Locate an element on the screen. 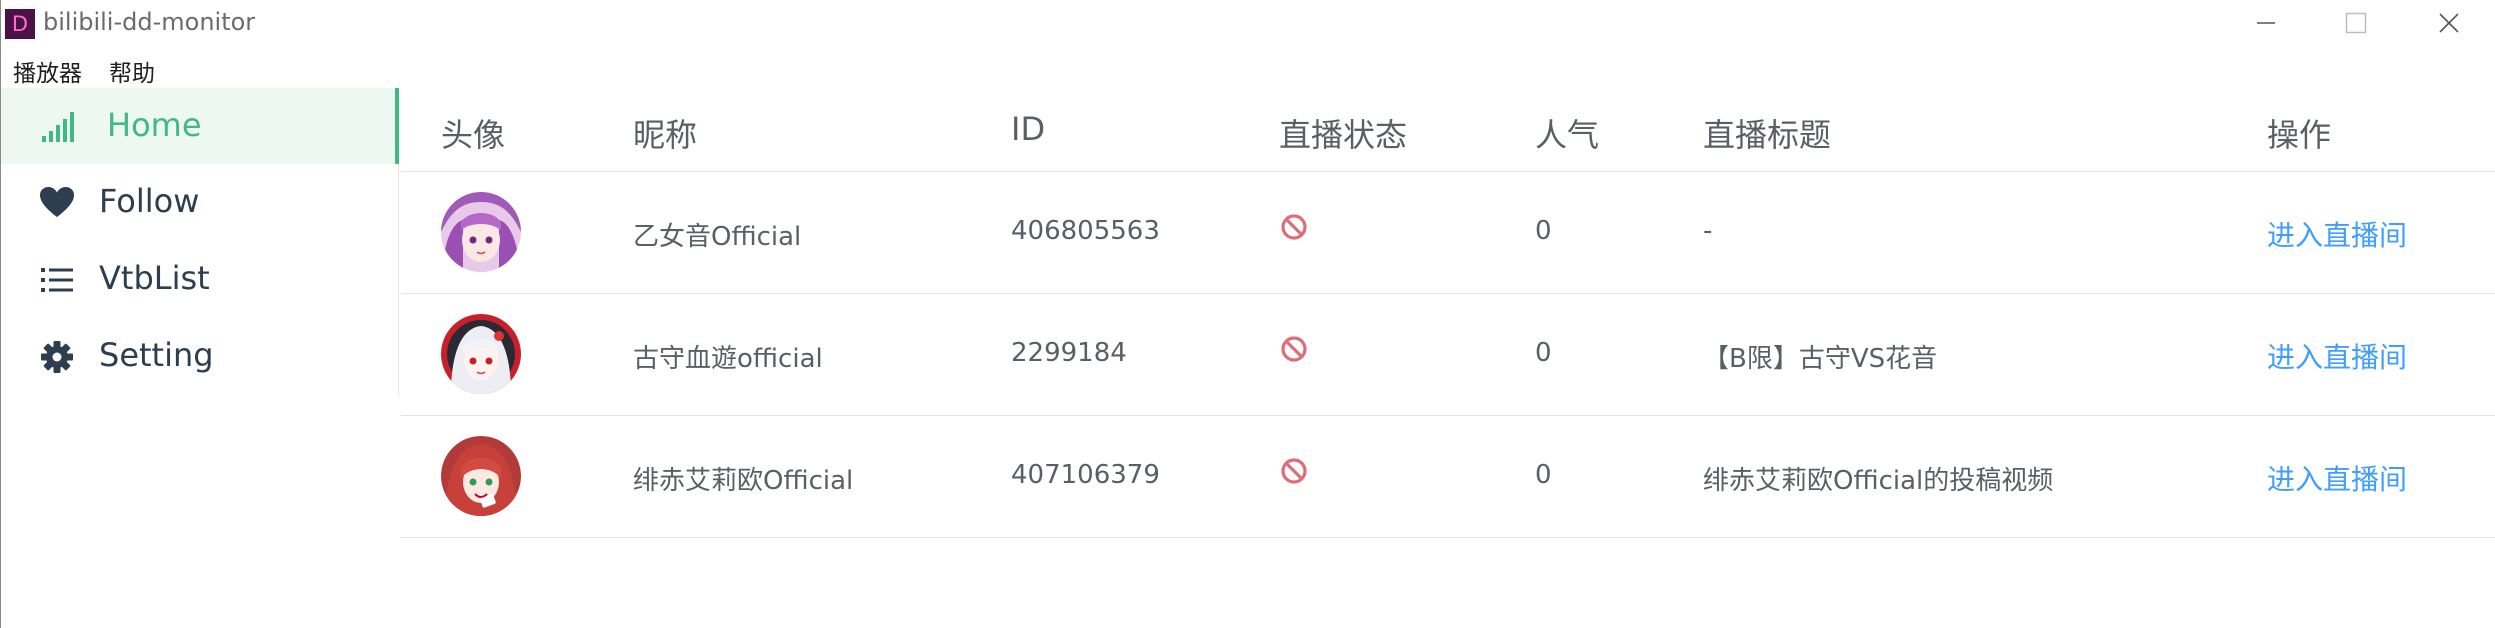  sidebar-item-vtblist: VtbList is located at coordinates (200, 279).